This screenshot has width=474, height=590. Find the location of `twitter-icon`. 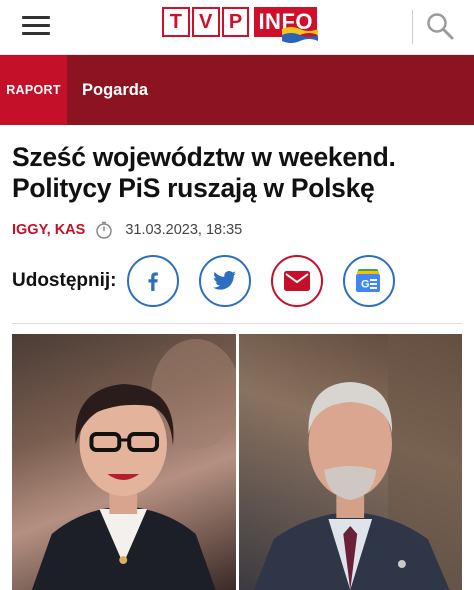

twitter-icon is located at coordinates (224, 280).